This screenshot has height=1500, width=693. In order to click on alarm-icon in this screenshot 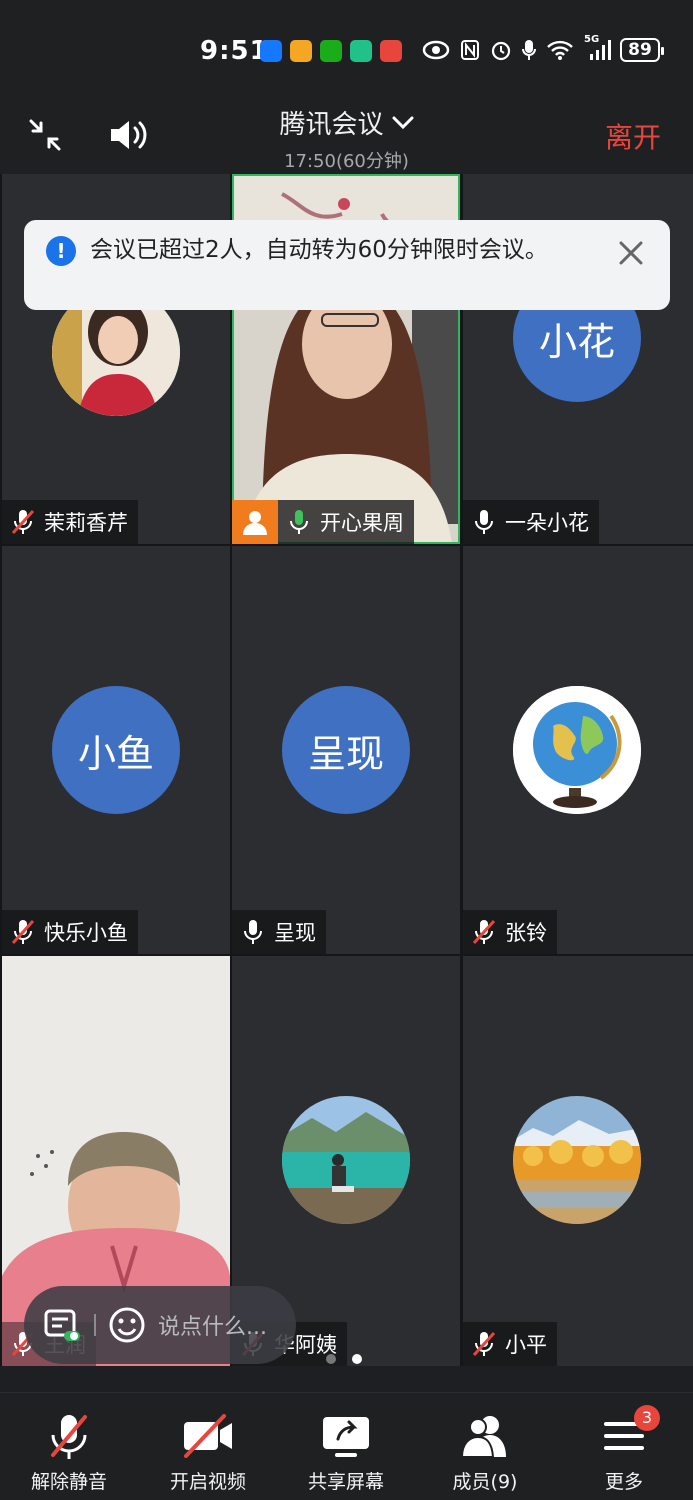, I will do `click(501, 51)`.